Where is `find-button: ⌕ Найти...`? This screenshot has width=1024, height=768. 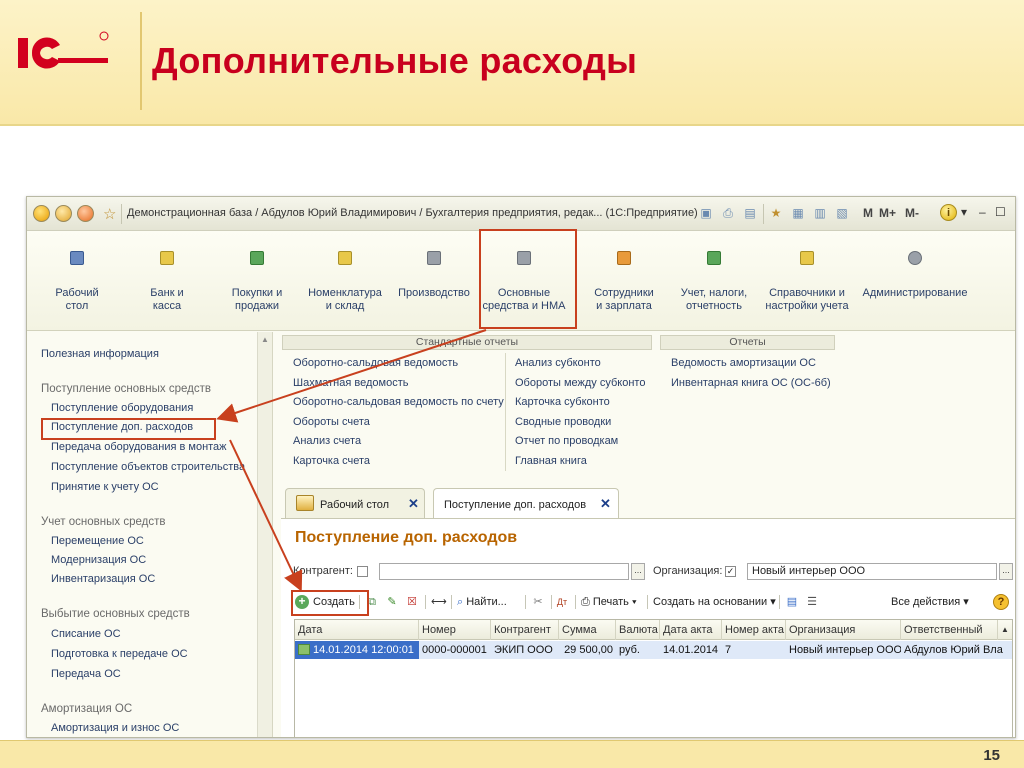 find-button: ⌕ Найти... is located at coordinates (489, 602).